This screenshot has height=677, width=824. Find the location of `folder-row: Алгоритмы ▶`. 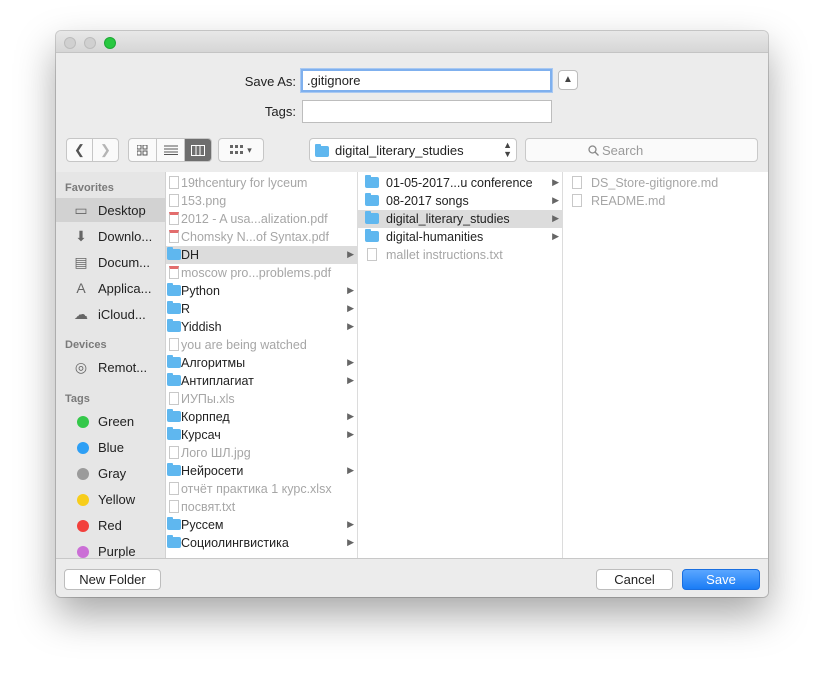

folder-row: Алгоритмы ▶ is located at coordinates (261, 363).